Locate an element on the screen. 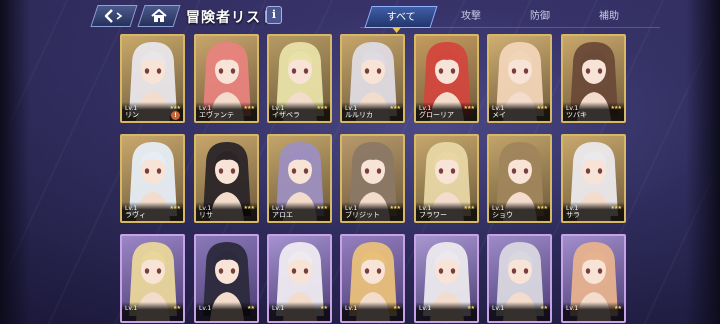  card-name: ルルリカ is located at coordinates (359, 115).